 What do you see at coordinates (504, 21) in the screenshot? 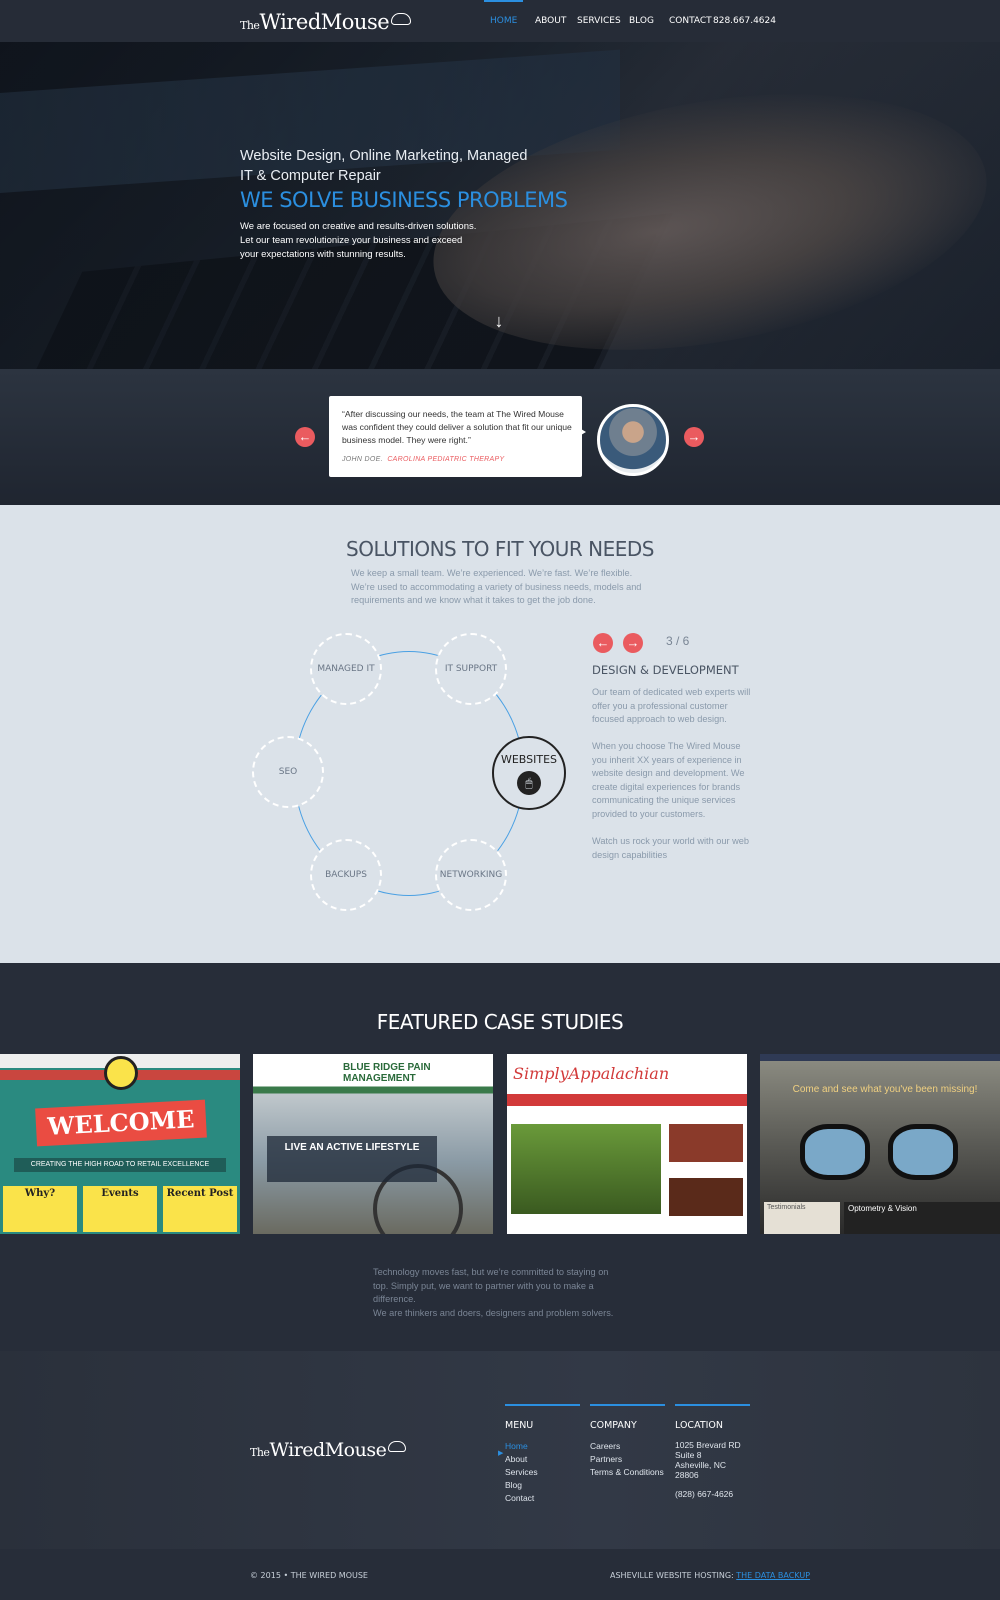
I see `nav-home: HOME` at bounding box center [504, 21].